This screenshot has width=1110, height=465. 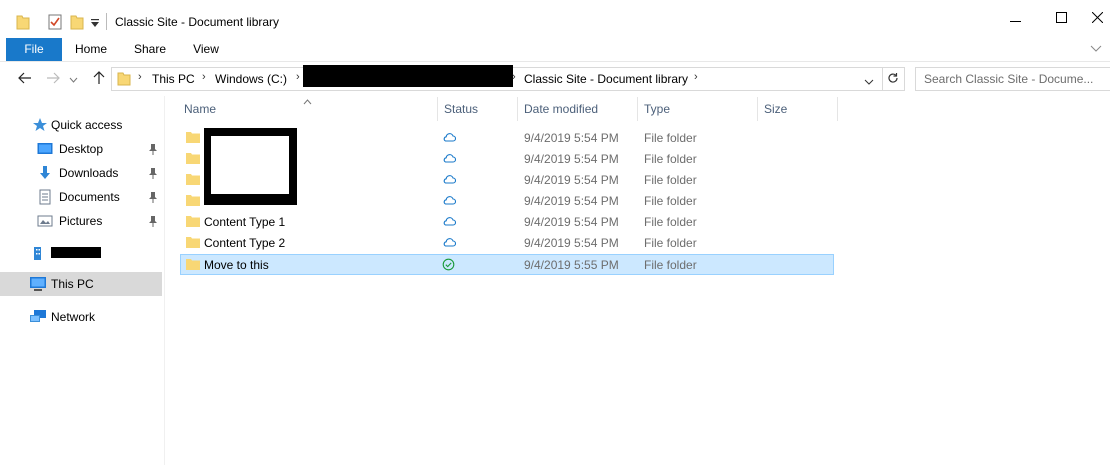 I want to click on up-button, so click(x=99, y=79).